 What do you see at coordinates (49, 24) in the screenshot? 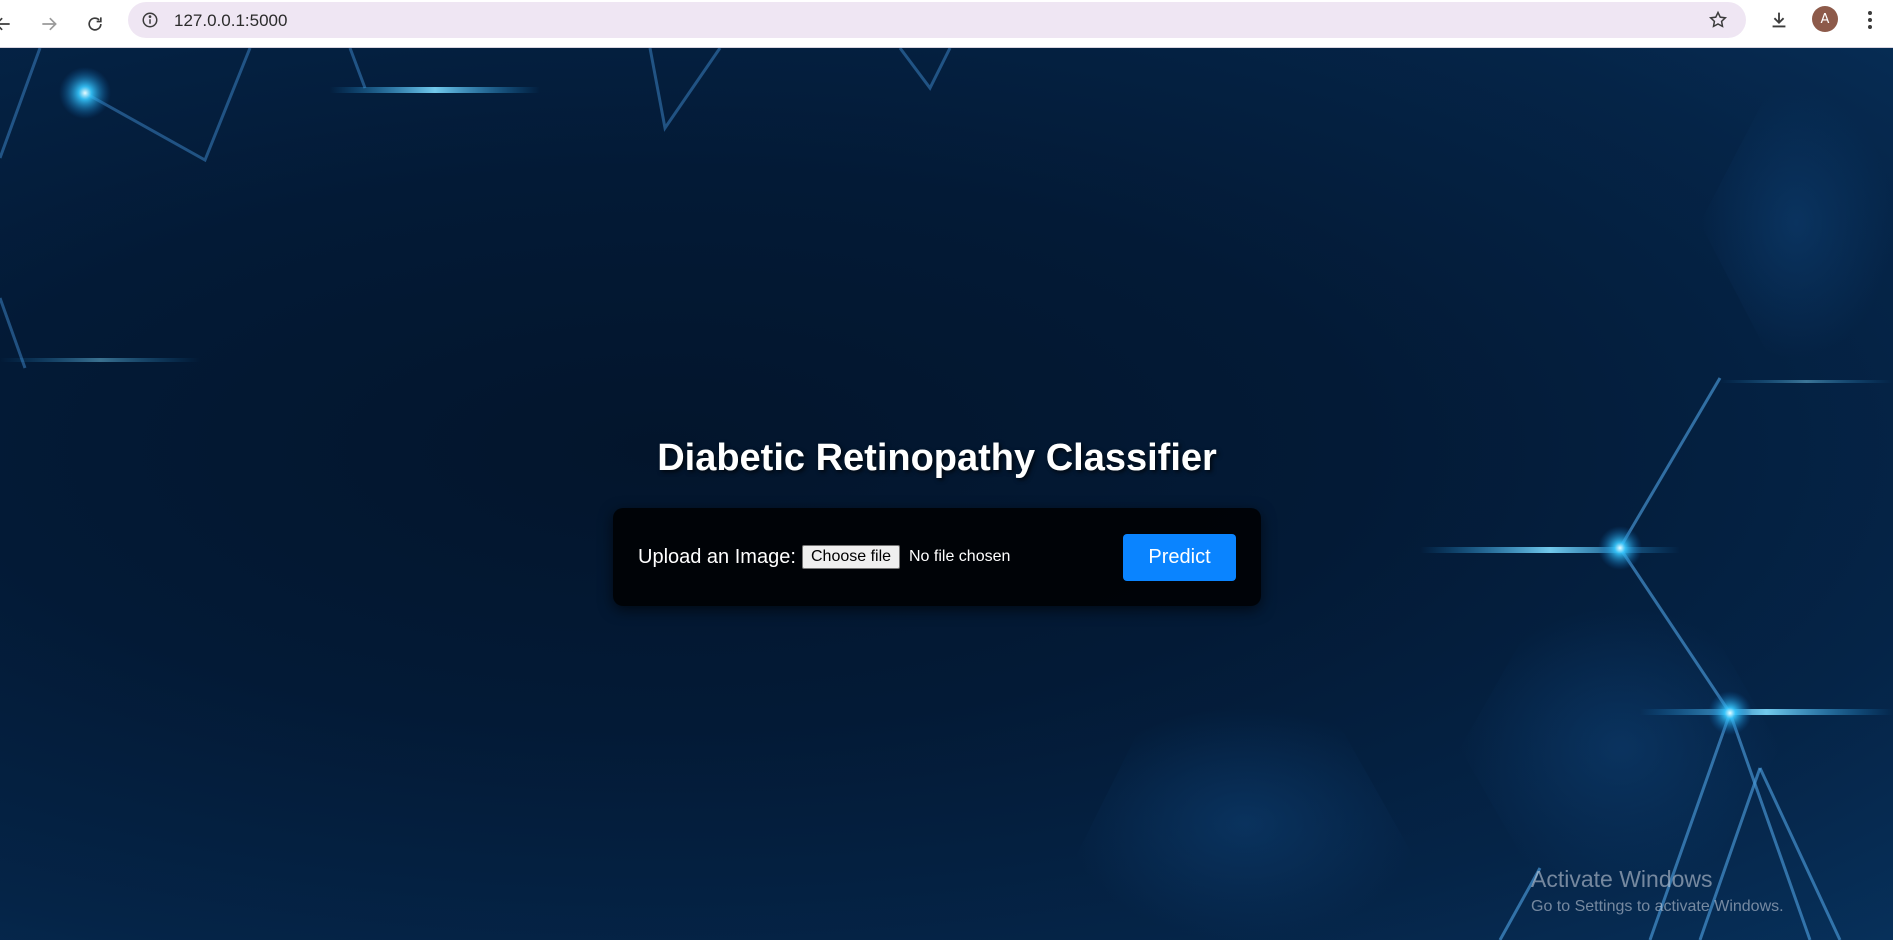
I see `forward-arrow-icon` at bounding box center [49, 24].